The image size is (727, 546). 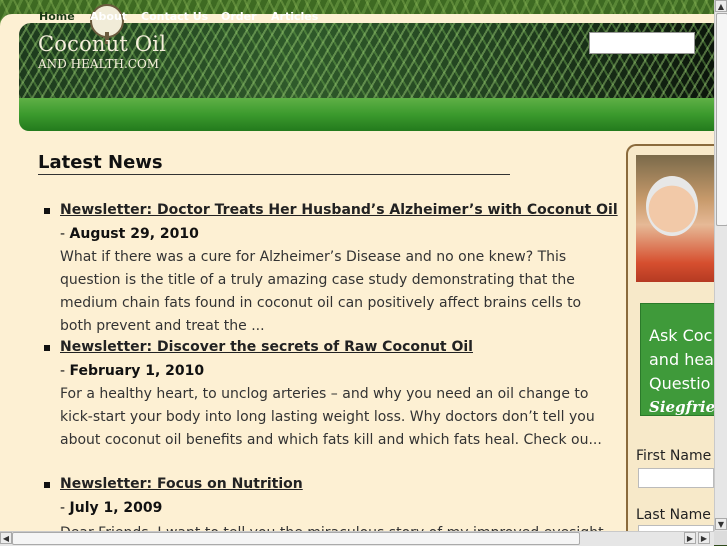 What do you see at coordinates (6, 538) in the screenshot?
I see `scroll-left-arrow-icon: ◀` at bounding box center [6, 538].